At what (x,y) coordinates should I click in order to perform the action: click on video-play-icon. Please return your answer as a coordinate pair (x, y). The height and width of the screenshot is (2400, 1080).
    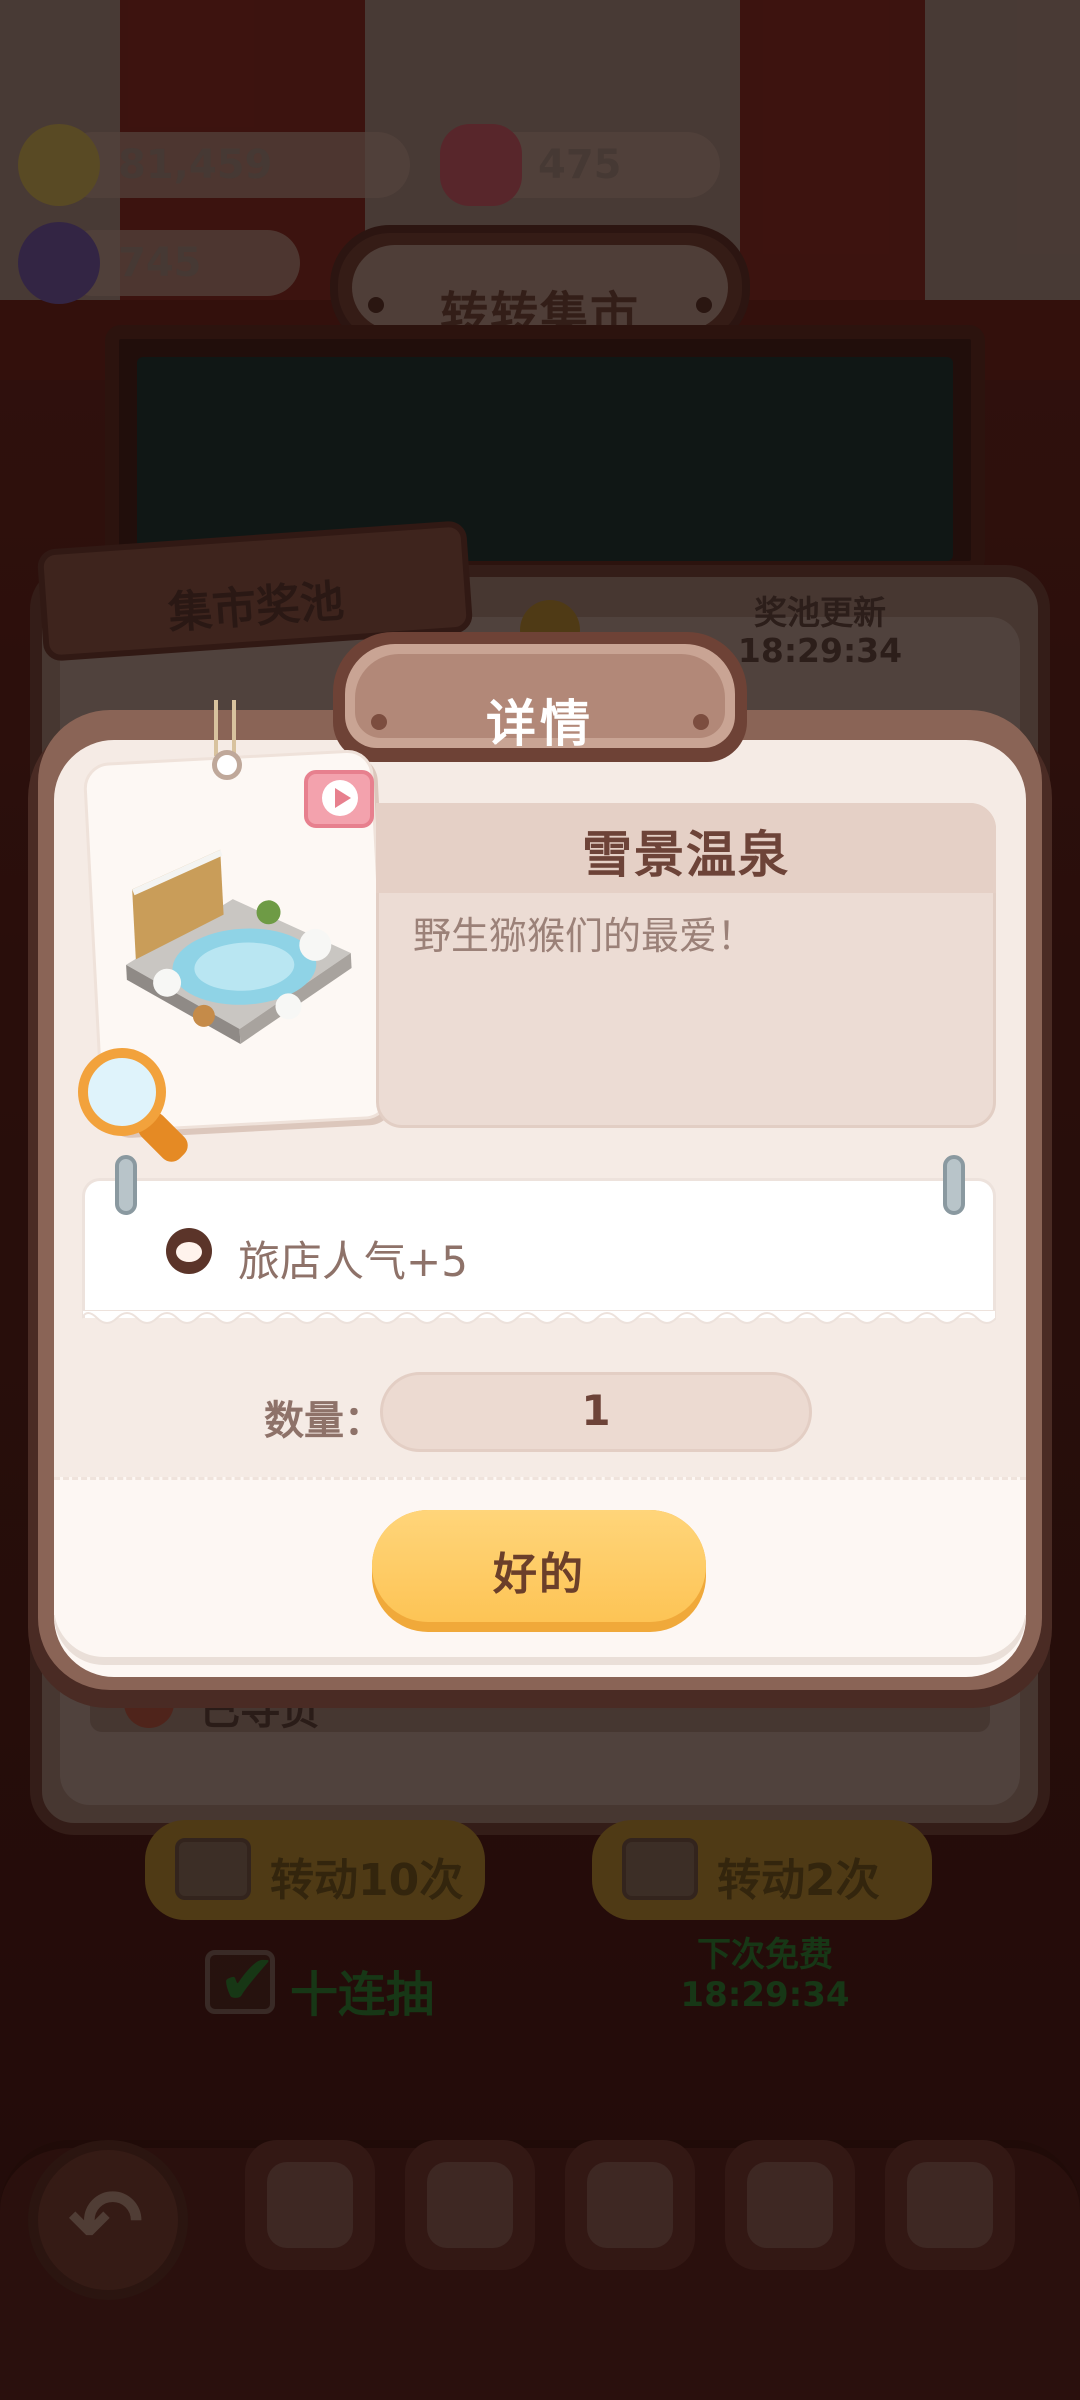
    Looking at the image, I should click on (339, 799).